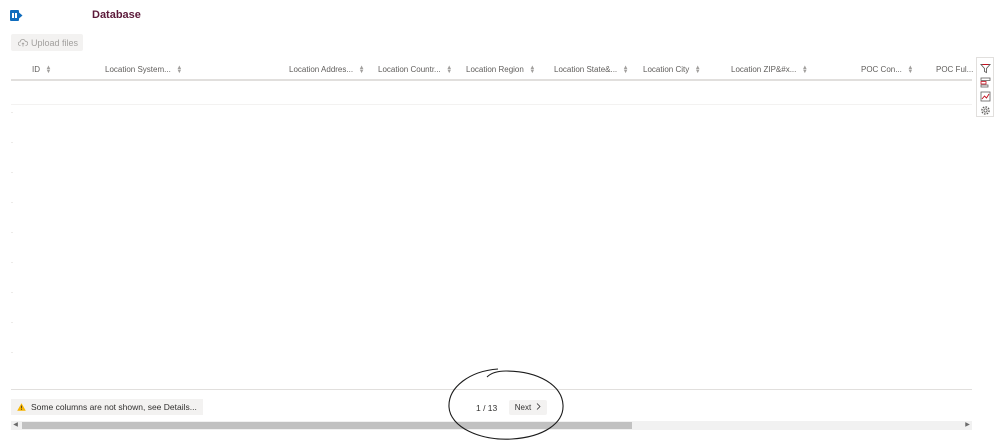 This screenshot has width=999, height=443. I want to click on column-header-label: Location Region, so click(495, 69).